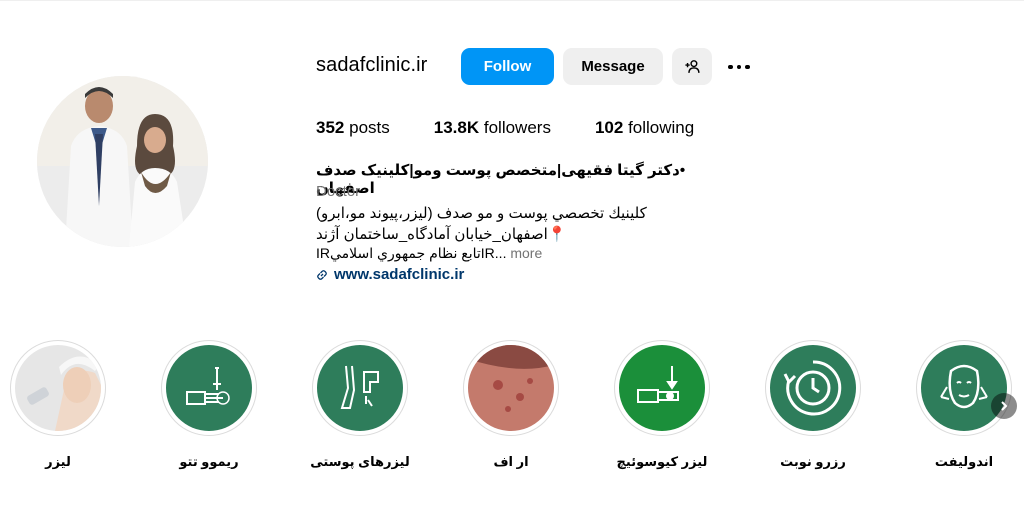 The width and height of the screenshot is (1024, 526). I want to click on add-person-icon, so click(692, 66).